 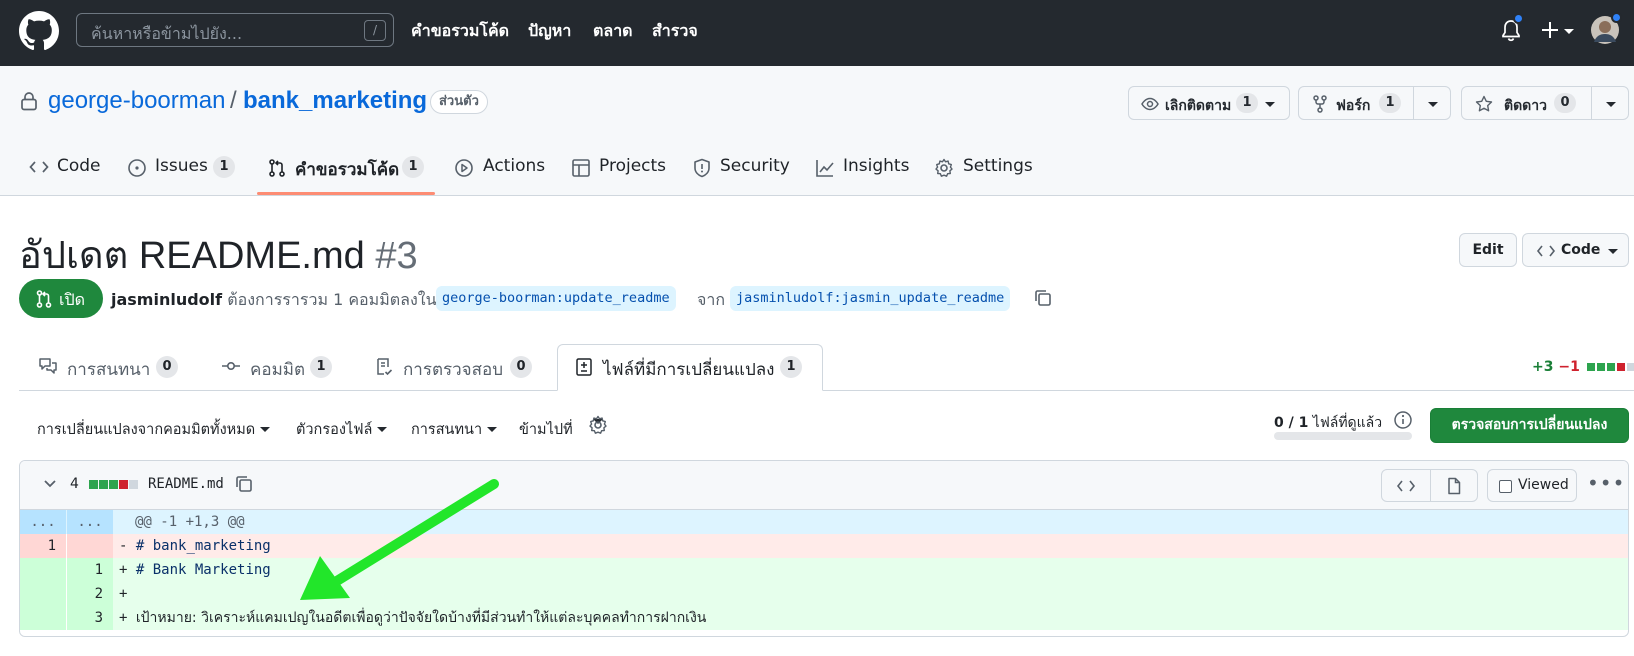 I want to click on tab-pull-requests: คำขอรวมโค้ด 1, so click(x=348, y=175).